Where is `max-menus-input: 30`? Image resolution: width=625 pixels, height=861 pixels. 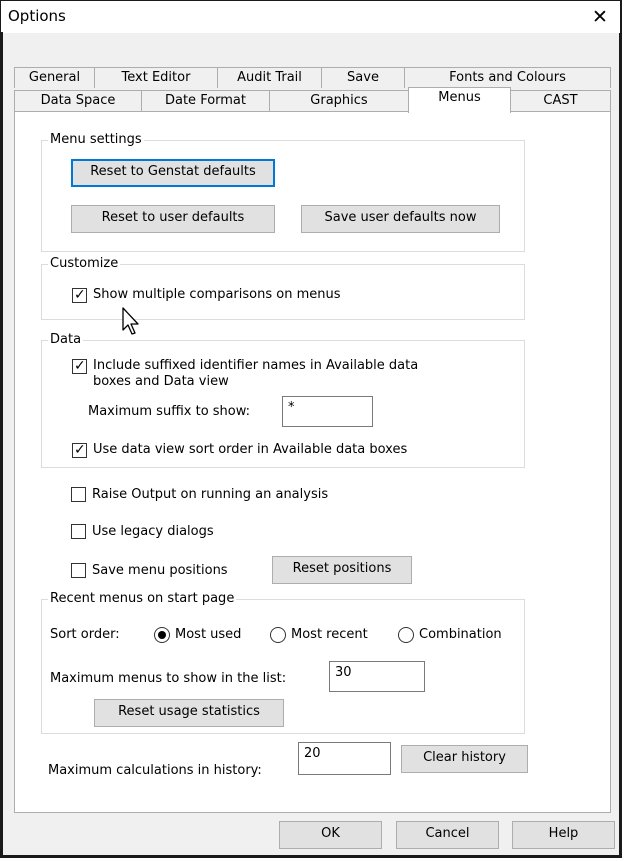
max-menus-input: 30 is located at coordinates (377, 676).